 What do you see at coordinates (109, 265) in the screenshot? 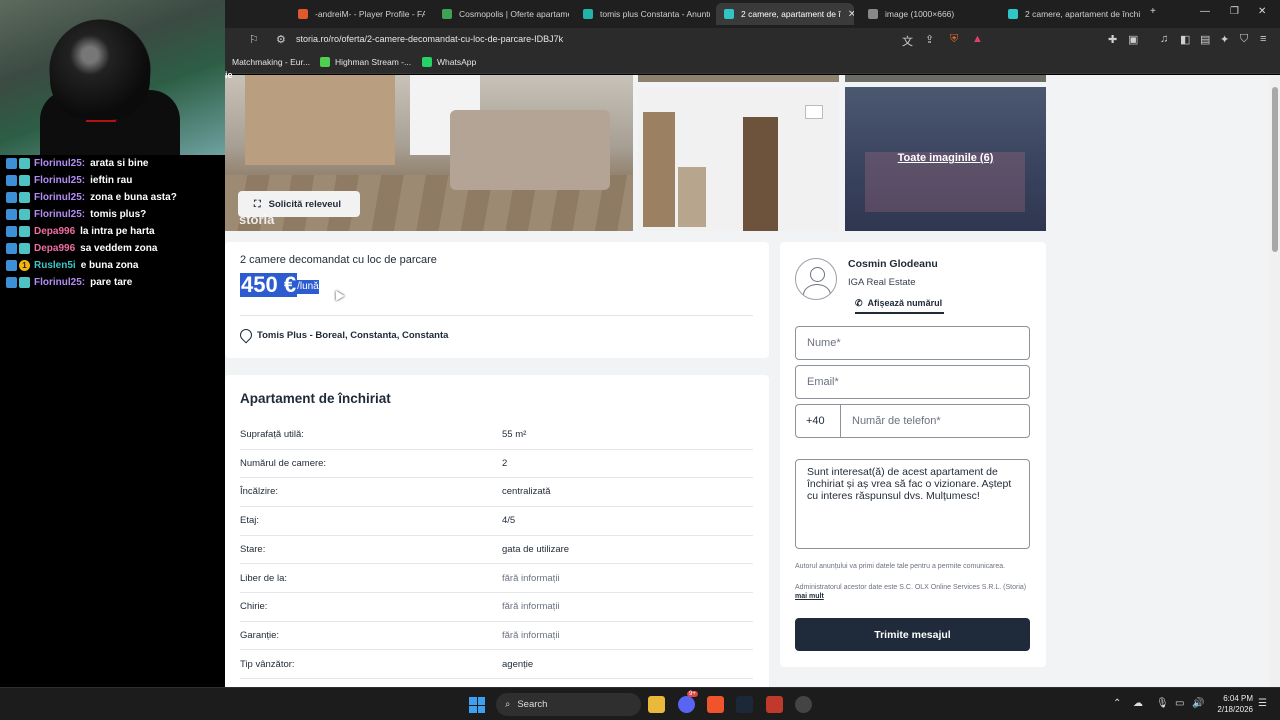
I see `chat-text: e buna zona` at bounding box center [109, 265].